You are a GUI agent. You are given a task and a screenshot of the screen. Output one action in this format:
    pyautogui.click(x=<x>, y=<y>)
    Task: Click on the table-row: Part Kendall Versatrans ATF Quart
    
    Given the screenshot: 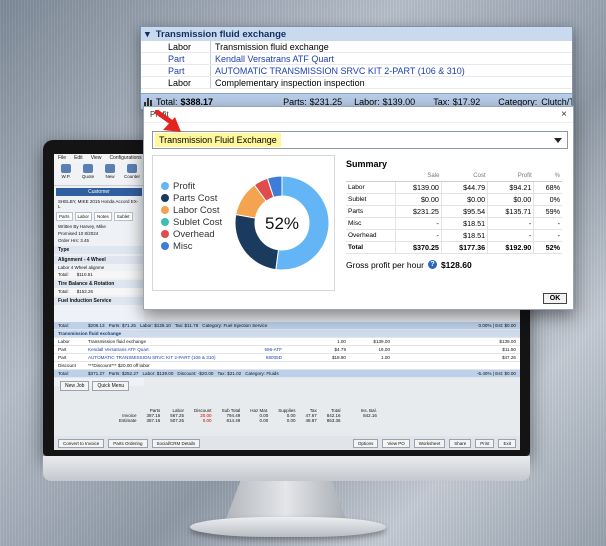 What is the action you would take?
    pyautogui.click(x=356, y=59)
    